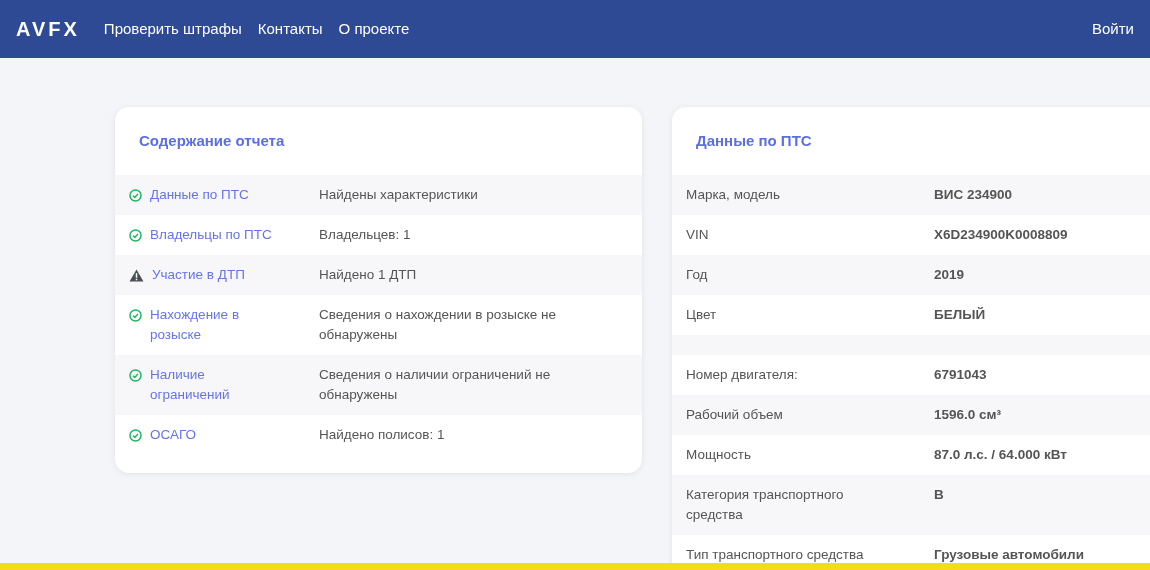  I want to click on field-value: Грузовые автомобили, so click(1009, 555).